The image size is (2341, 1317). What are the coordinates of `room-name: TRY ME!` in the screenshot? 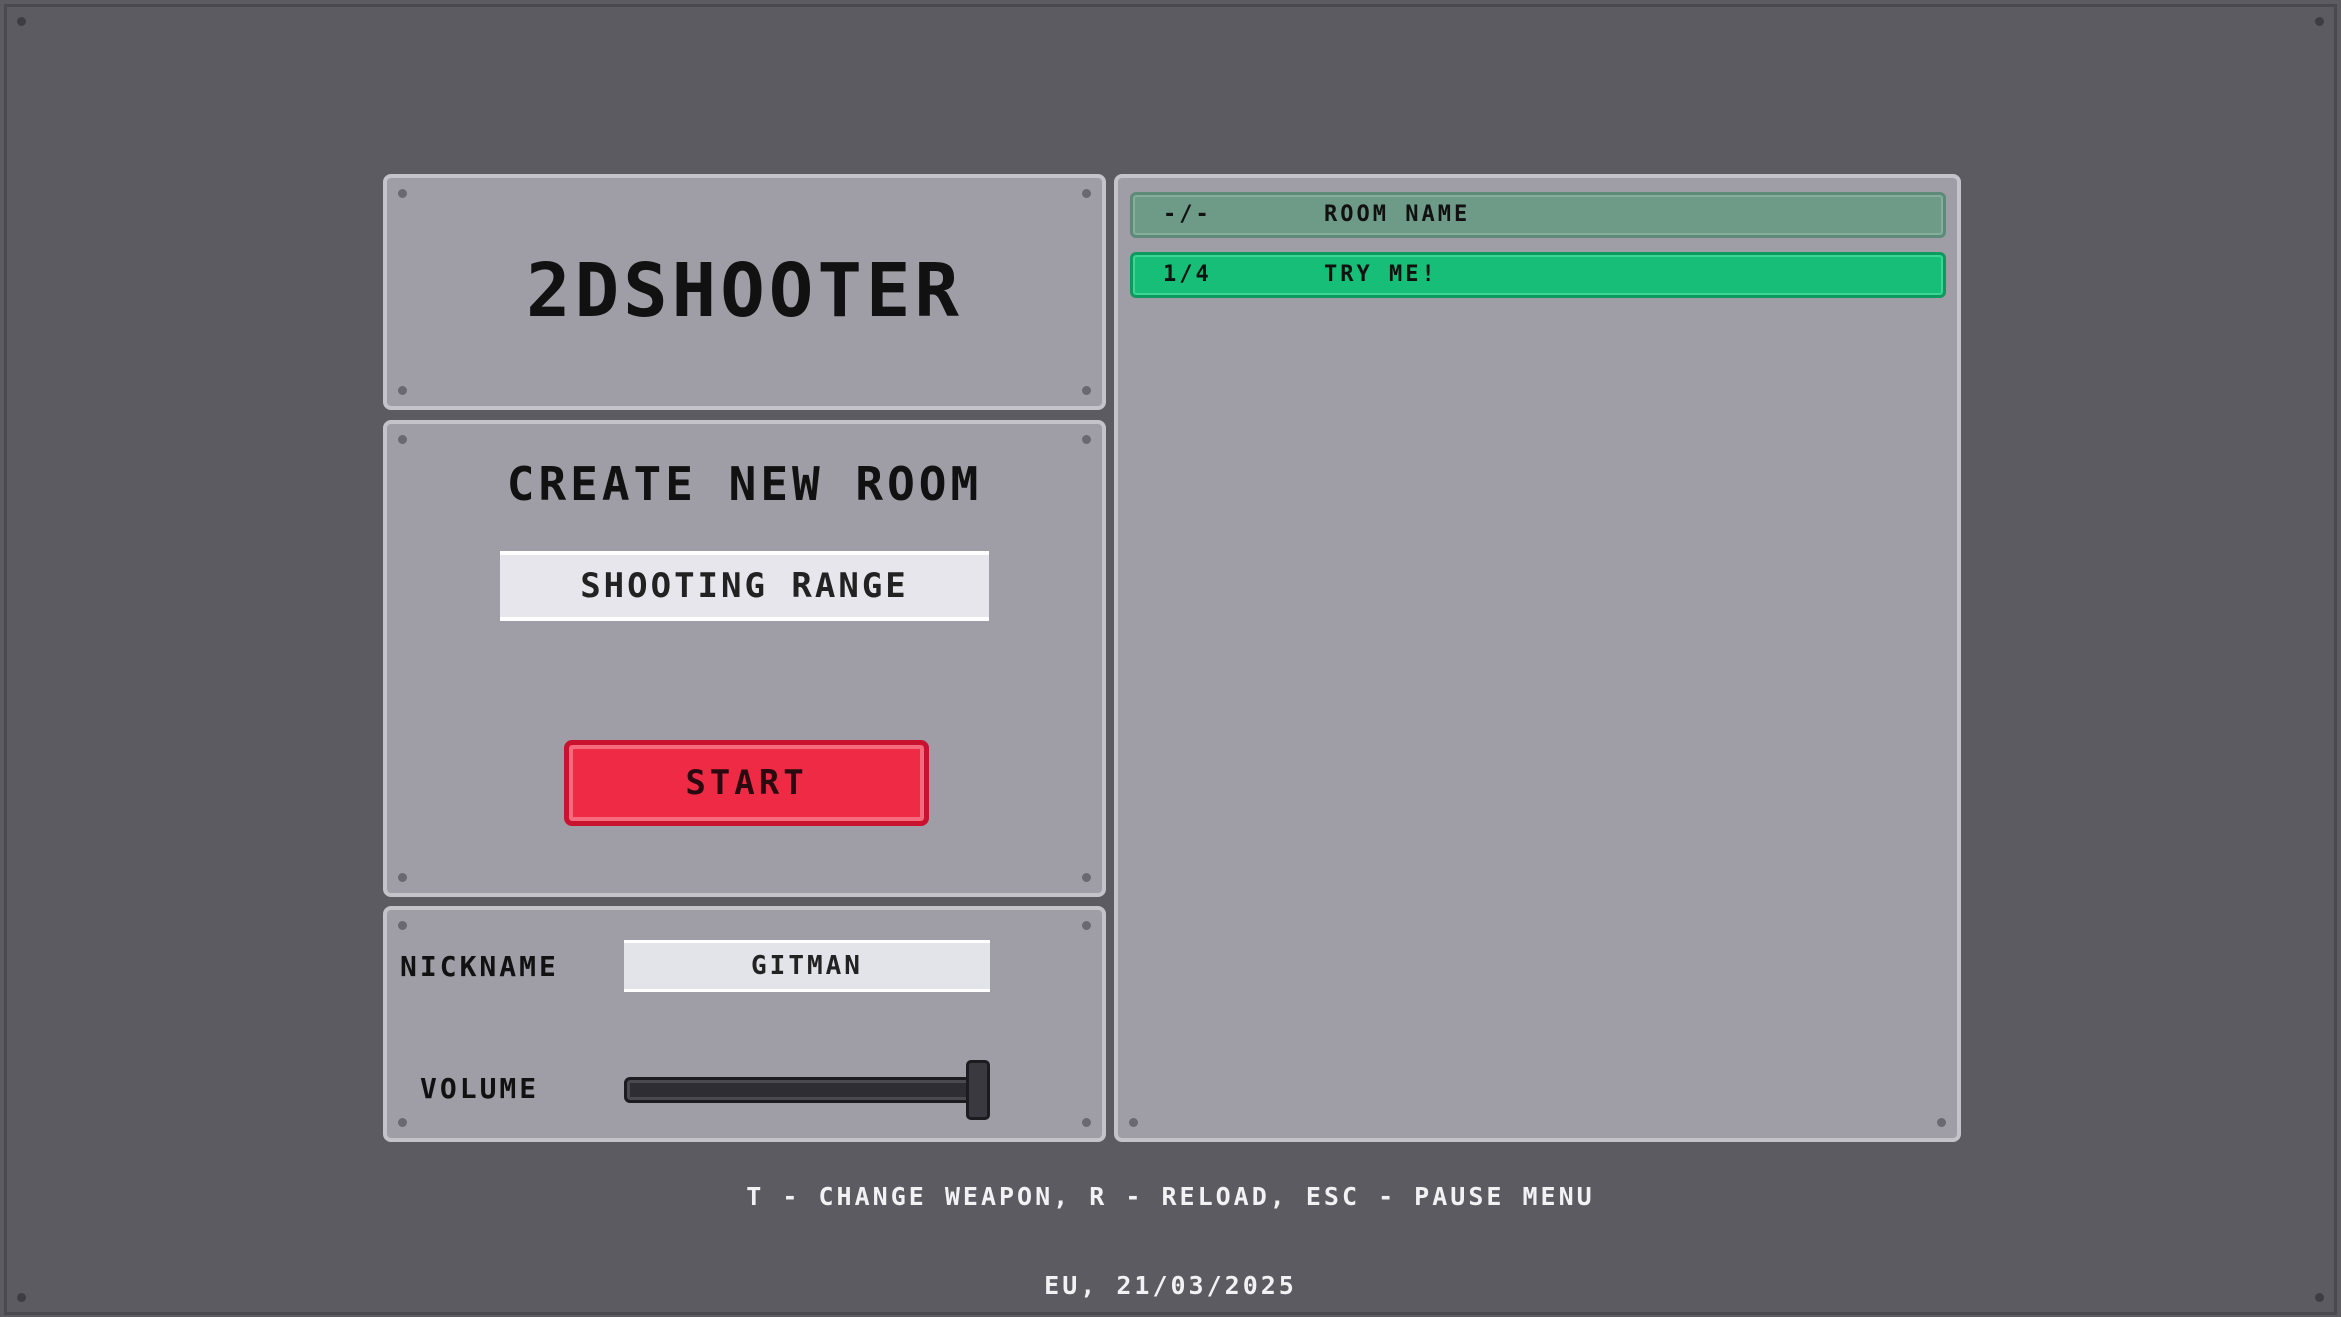 It's located at (1381, 274).